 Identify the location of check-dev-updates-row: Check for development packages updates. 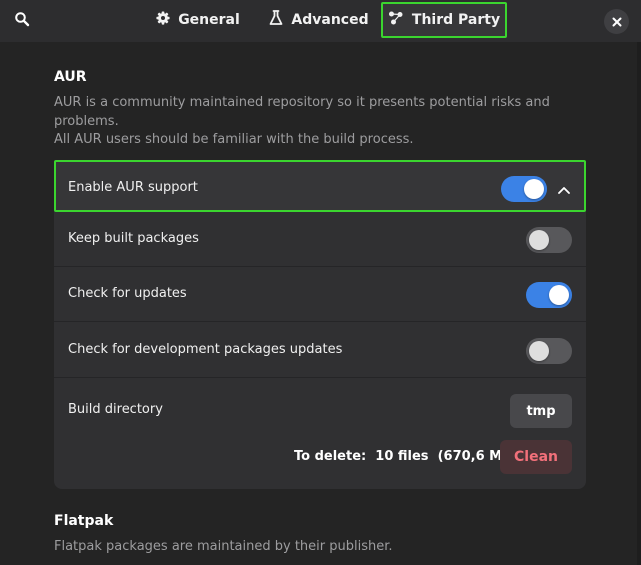
(320, 350).